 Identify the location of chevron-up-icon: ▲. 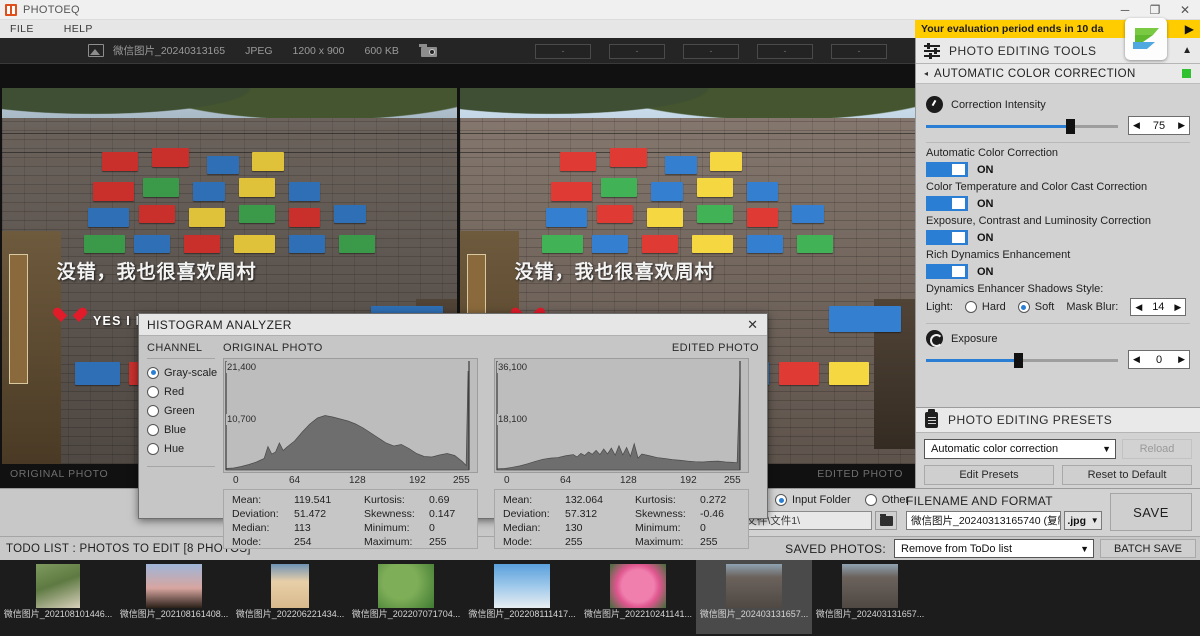
(1187, 50).